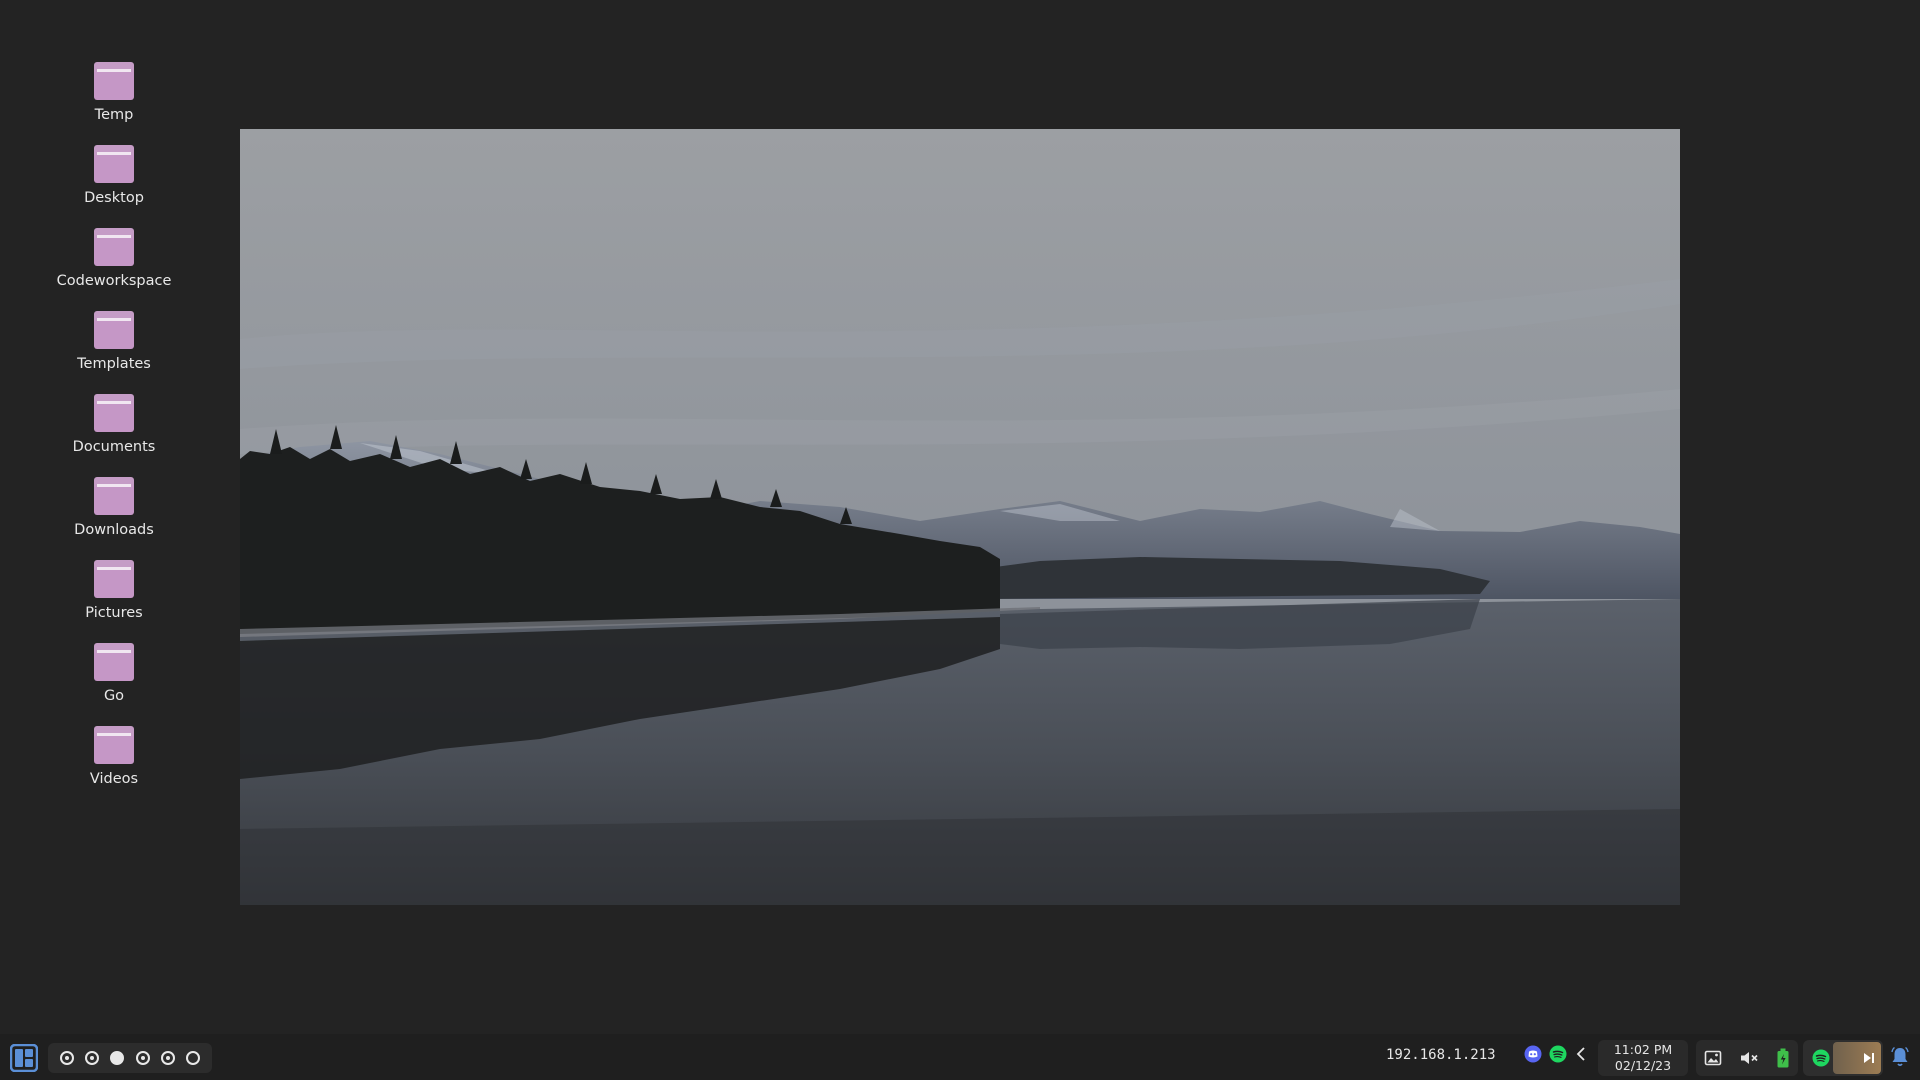 This screenshot has height=1080, width=1920. I want to click on desktop-icon-label: Videos, so click(114, 779).